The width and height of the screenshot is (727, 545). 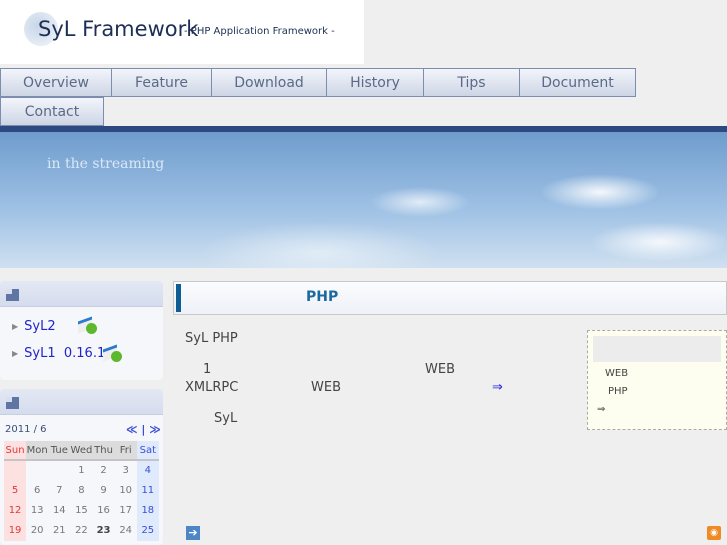 What do you see at coordinates (322, 297) in the screenshot?
I see `page-title: PHP` at bounding box center [322, 297].